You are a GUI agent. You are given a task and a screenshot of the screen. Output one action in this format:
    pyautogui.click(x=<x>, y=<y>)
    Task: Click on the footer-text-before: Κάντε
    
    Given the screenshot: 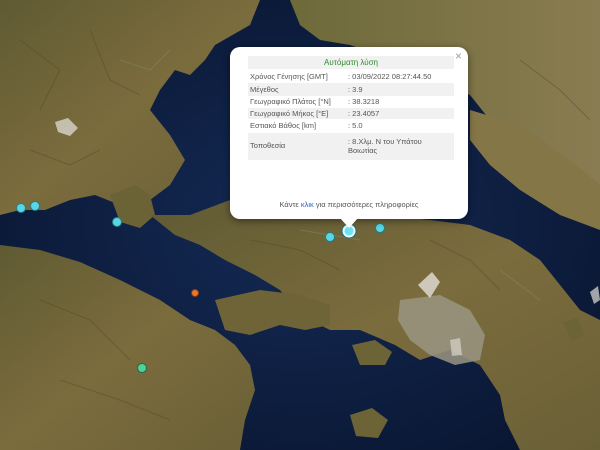 What is the action you would take?
    pyautogui.click(x=290, y=204)
    